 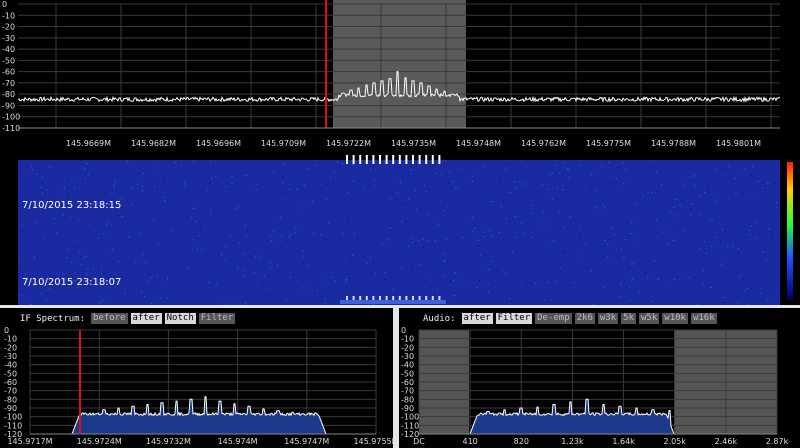 I want to click on if-notch-button: Notch, so click(x=180, y=318).